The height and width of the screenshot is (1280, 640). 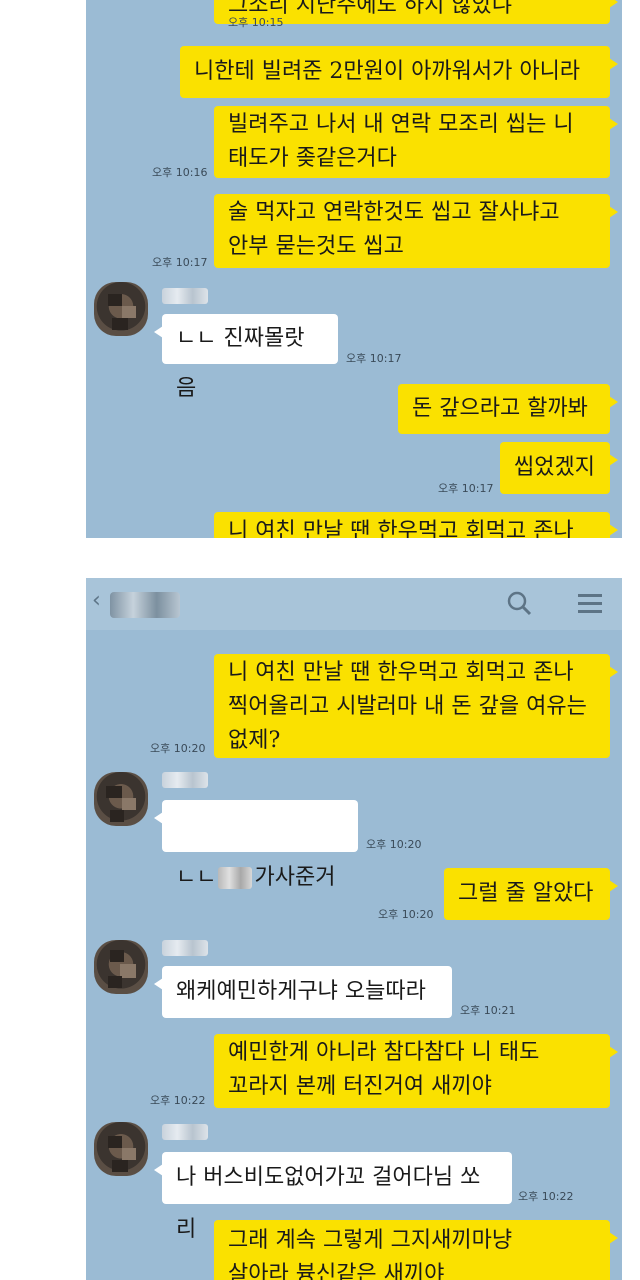 What do you see at coordinates (240, 363) in the screenshot?
I see `message-text: ㄴㄴ 진짜몰랏음` at bounding box center [240, 363].